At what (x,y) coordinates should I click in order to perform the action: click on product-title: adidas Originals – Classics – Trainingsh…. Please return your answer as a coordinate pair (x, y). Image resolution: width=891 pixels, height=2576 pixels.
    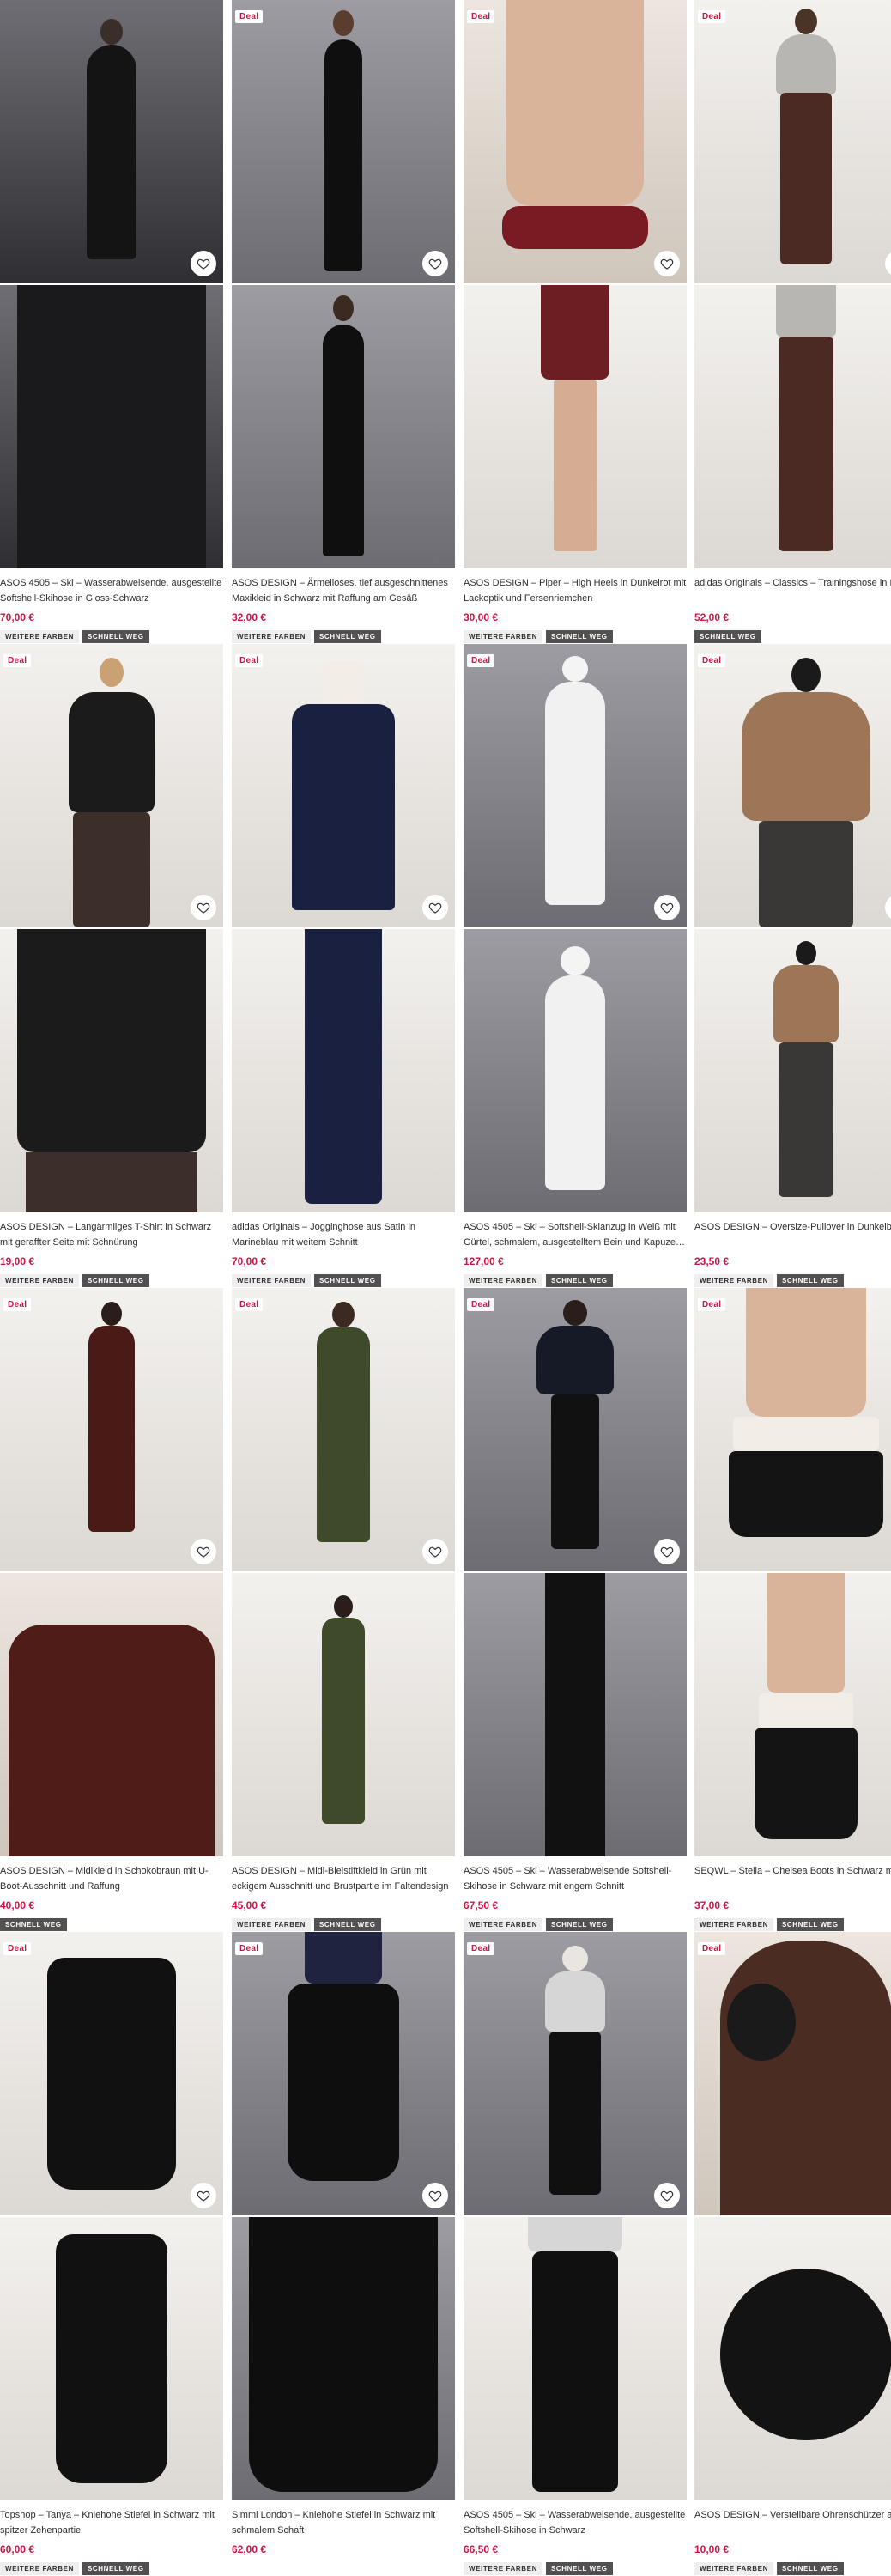
    Looking at the image, I should click on (793, 590).